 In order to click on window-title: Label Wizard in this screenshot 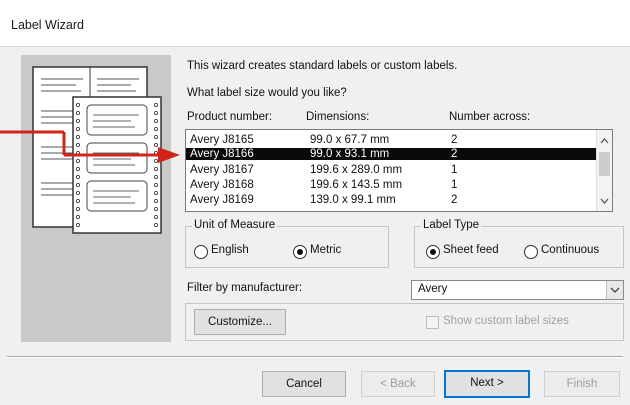, I will do `click(47, 25)`.